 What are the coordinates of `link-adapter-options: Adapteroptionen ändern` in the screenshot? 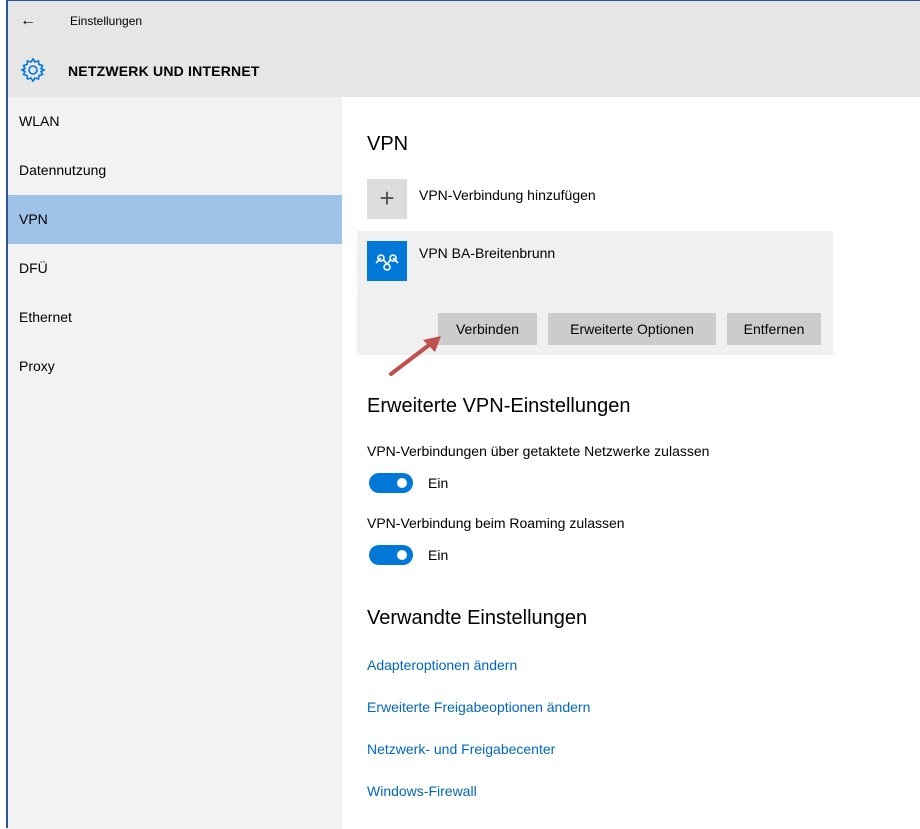 It's located at (442, 665).